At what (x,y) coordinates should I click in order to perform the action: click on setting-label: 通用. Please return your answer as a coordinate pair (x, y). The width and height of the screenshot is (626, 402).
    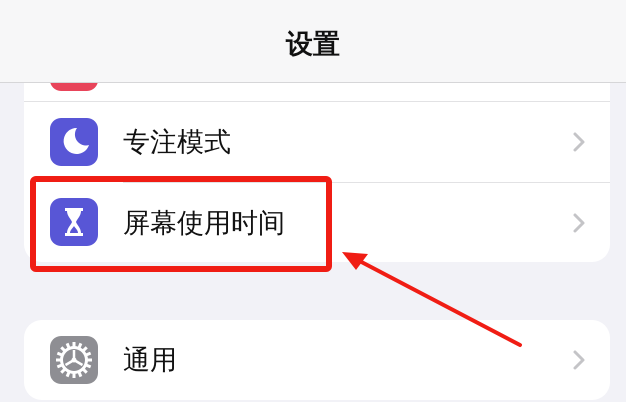
    Looking at the image, I should click on (347, 360).